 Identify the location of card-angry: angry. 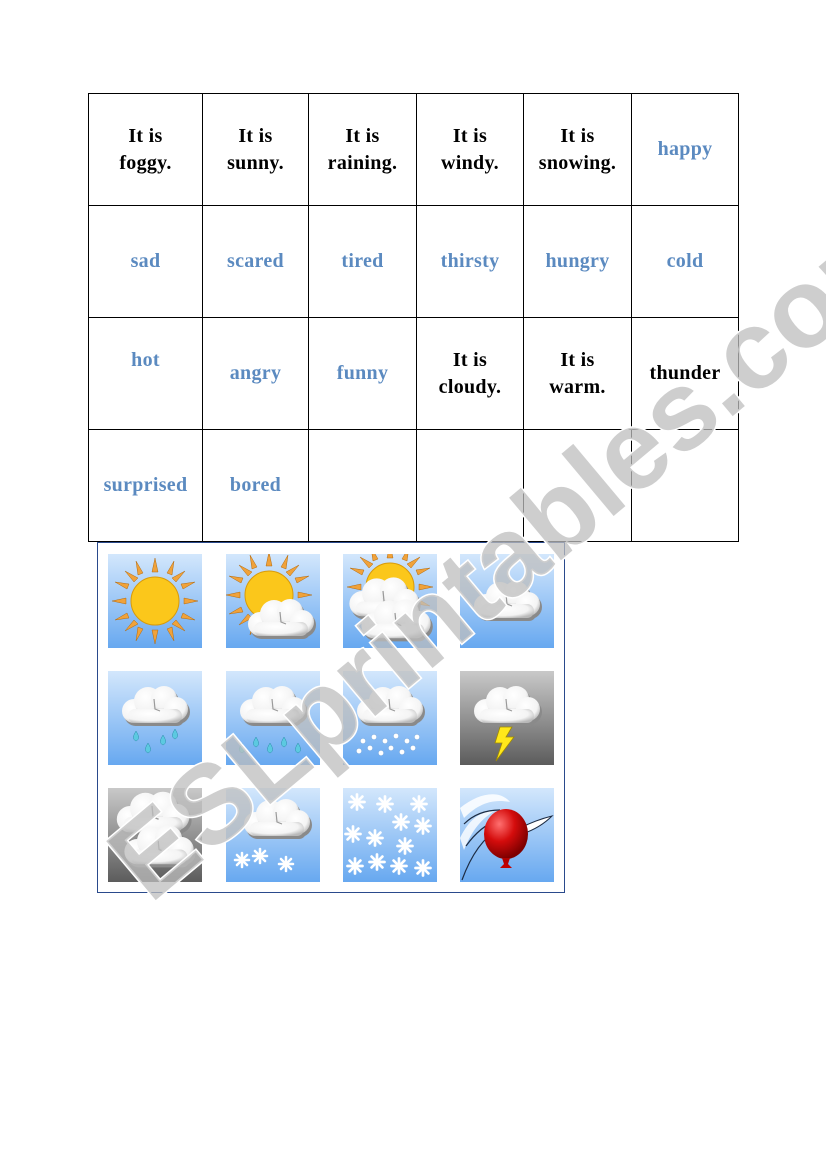
(255, 373).